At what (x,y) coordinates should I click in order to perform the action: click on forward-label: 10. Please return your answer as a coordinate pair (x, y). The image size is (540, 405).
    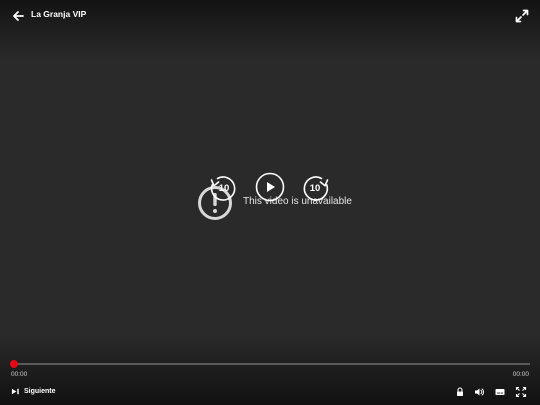
    Looking at the image, I should click on (315, 188).